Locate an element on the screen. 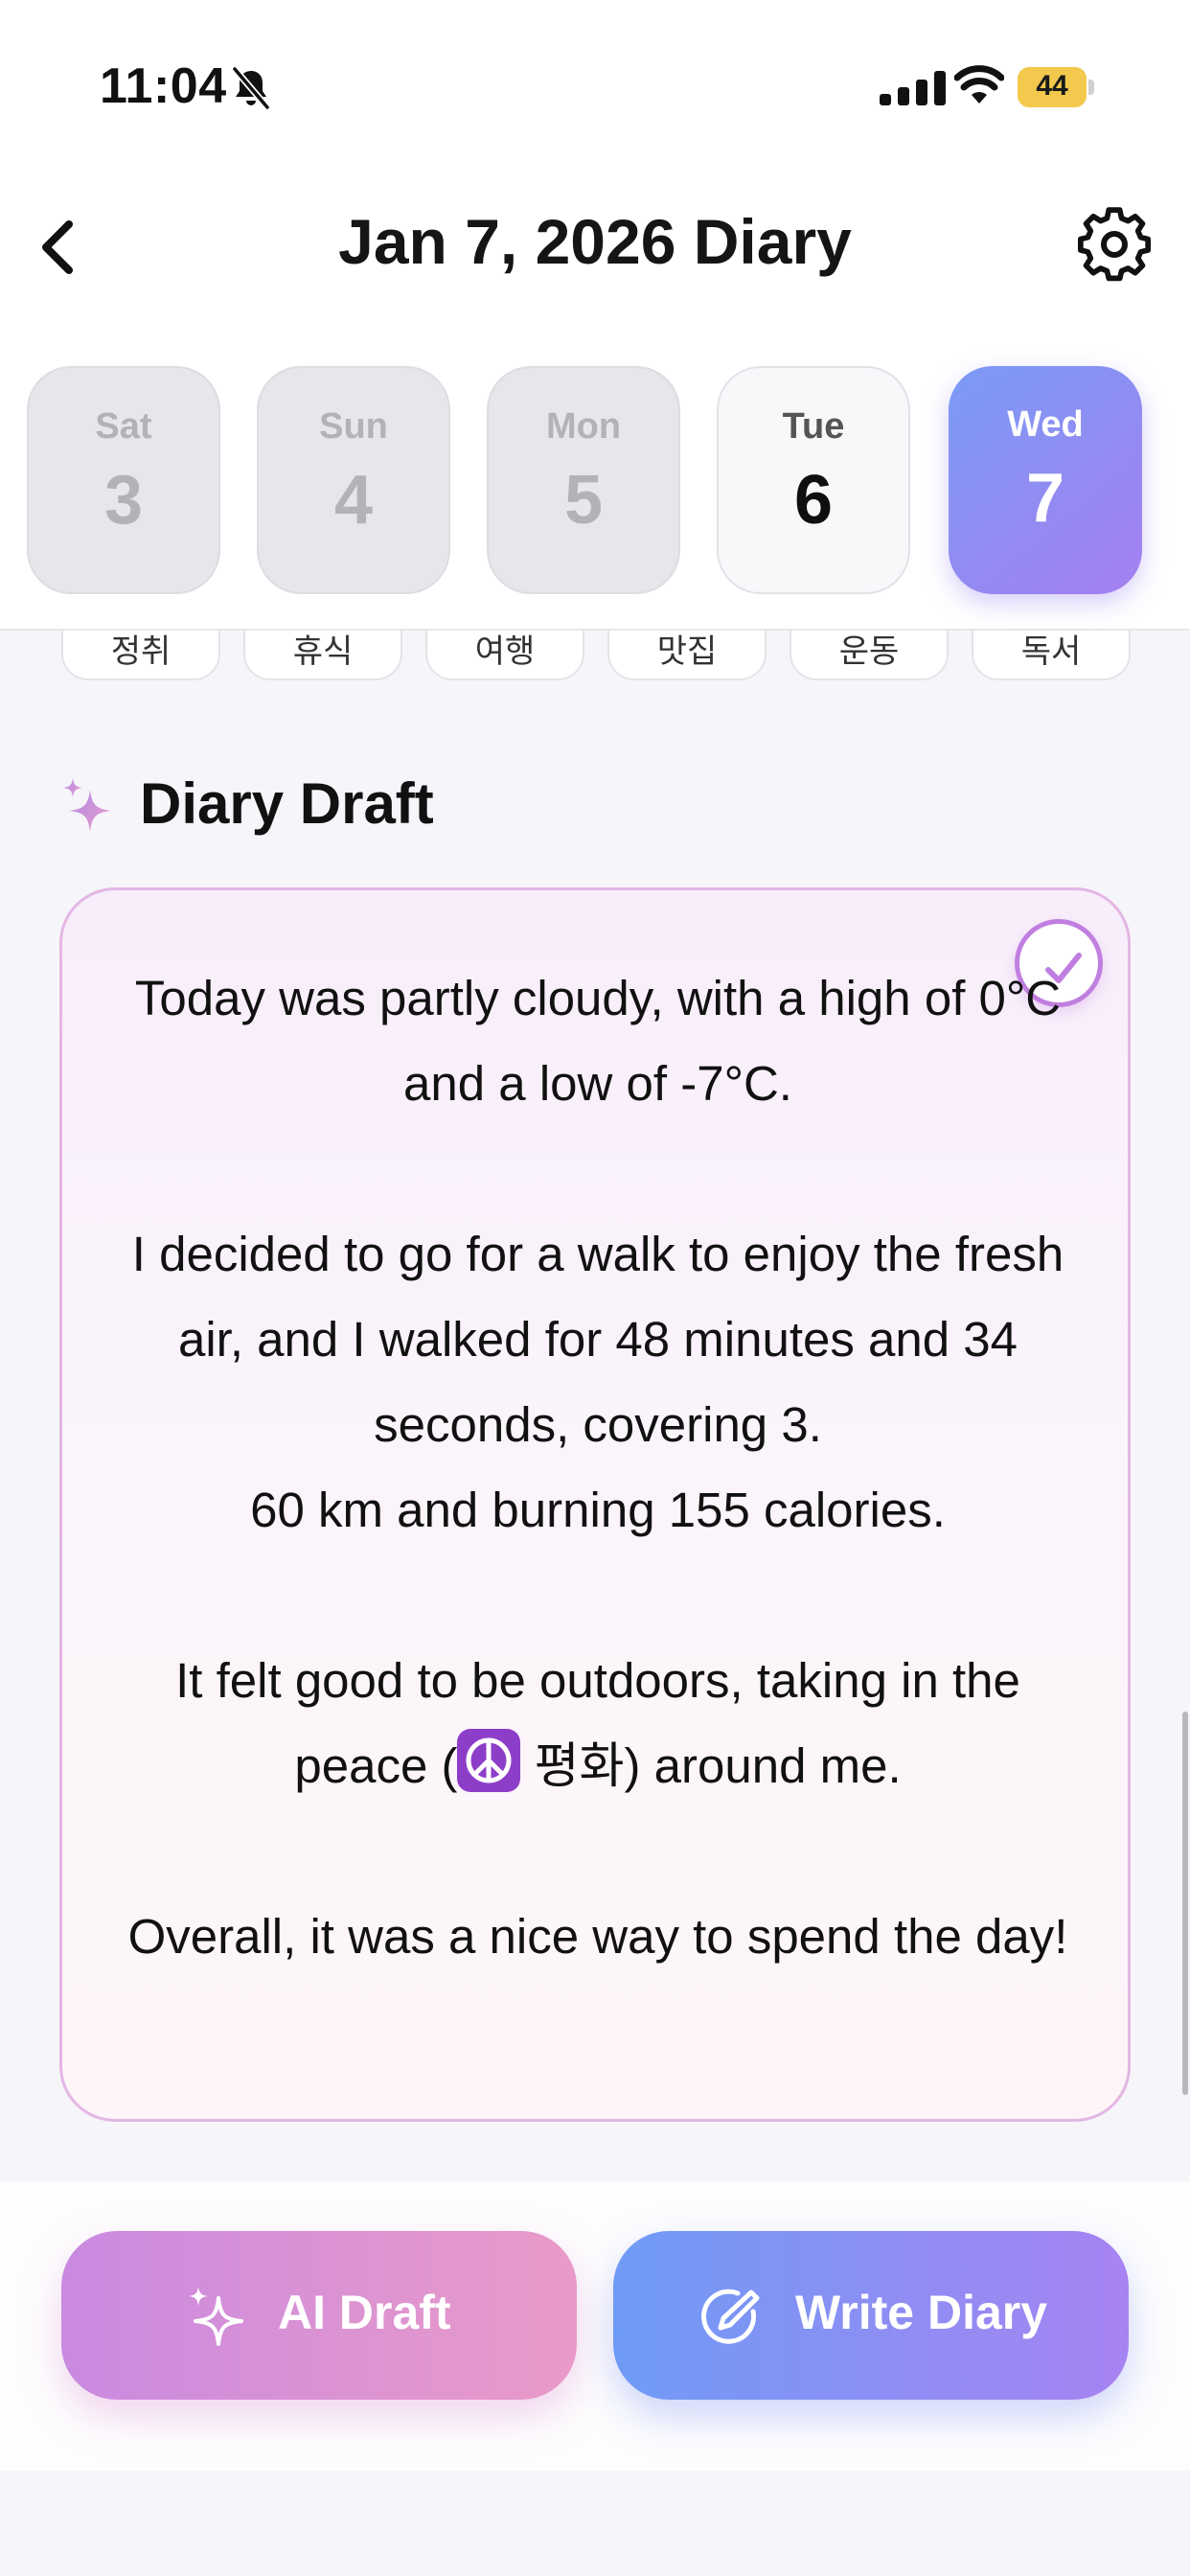 The height and width of the screenshot is (2576, 1190). day-name: Sun is located at coordinates (354, 426).